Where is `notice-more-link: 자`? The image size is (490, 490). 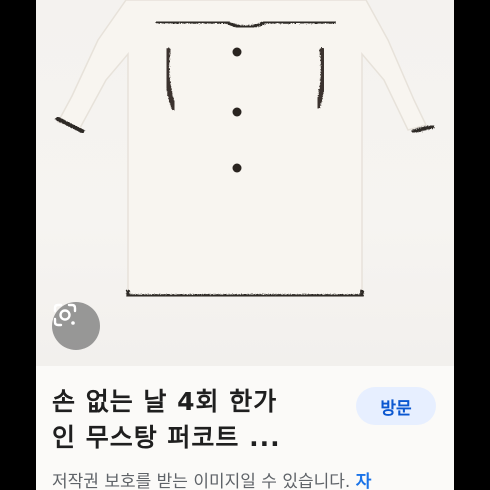 notice-more-link: 자 is located at coordinates (364, 481).